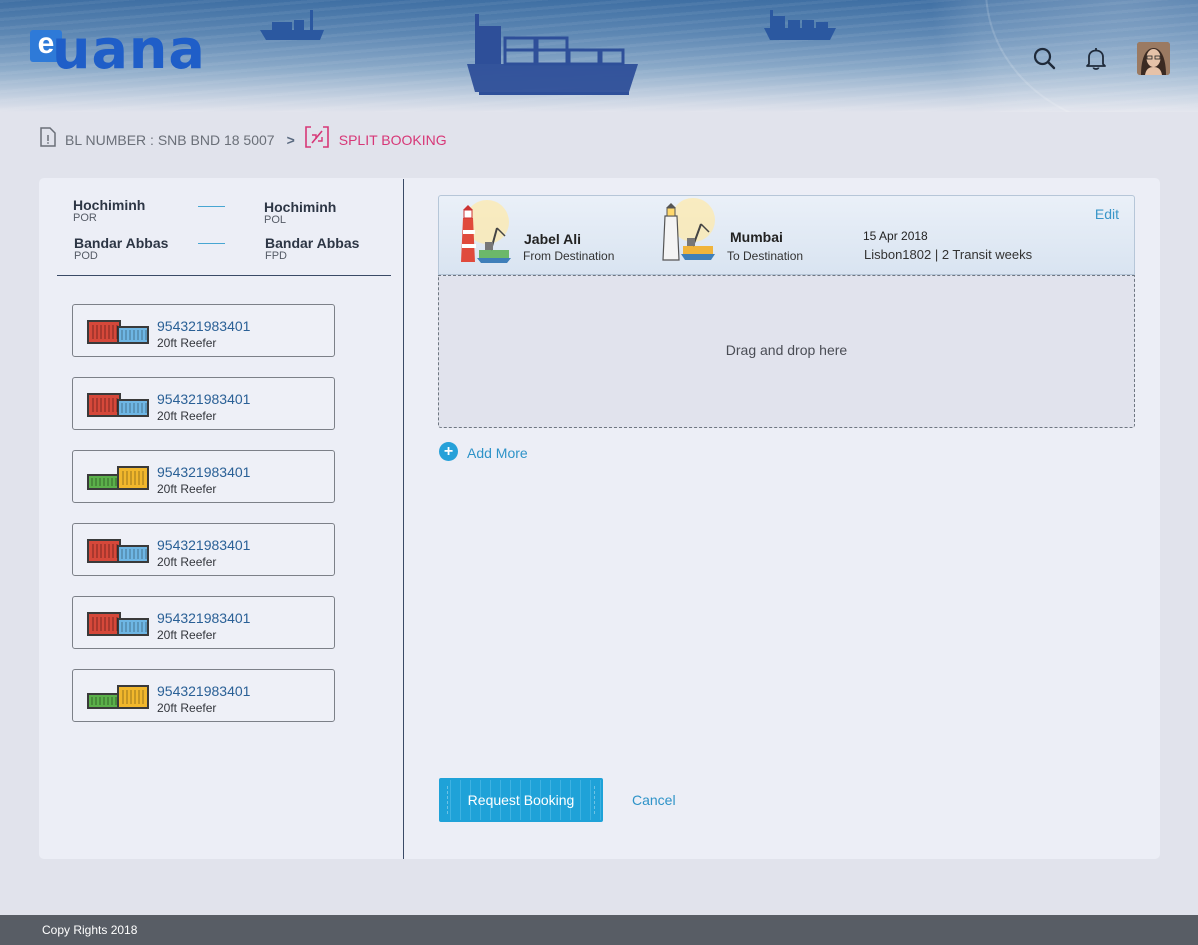 The image size is (1198, 945). What do you see at coordinates (48, 137) in the screenshot?
I see `document-icon` at bounding box center [48, 137].